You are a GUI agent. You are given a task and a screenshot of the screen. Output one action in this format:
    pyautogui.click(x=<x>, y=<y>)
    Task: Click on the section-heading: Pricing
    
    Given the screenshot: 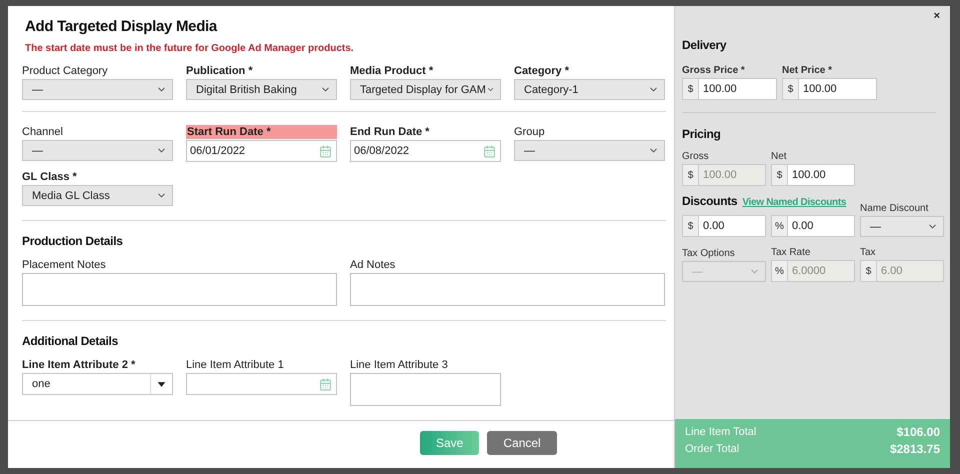 What is the action you would take?
    pyautogui.click(x=702, y=134)
    